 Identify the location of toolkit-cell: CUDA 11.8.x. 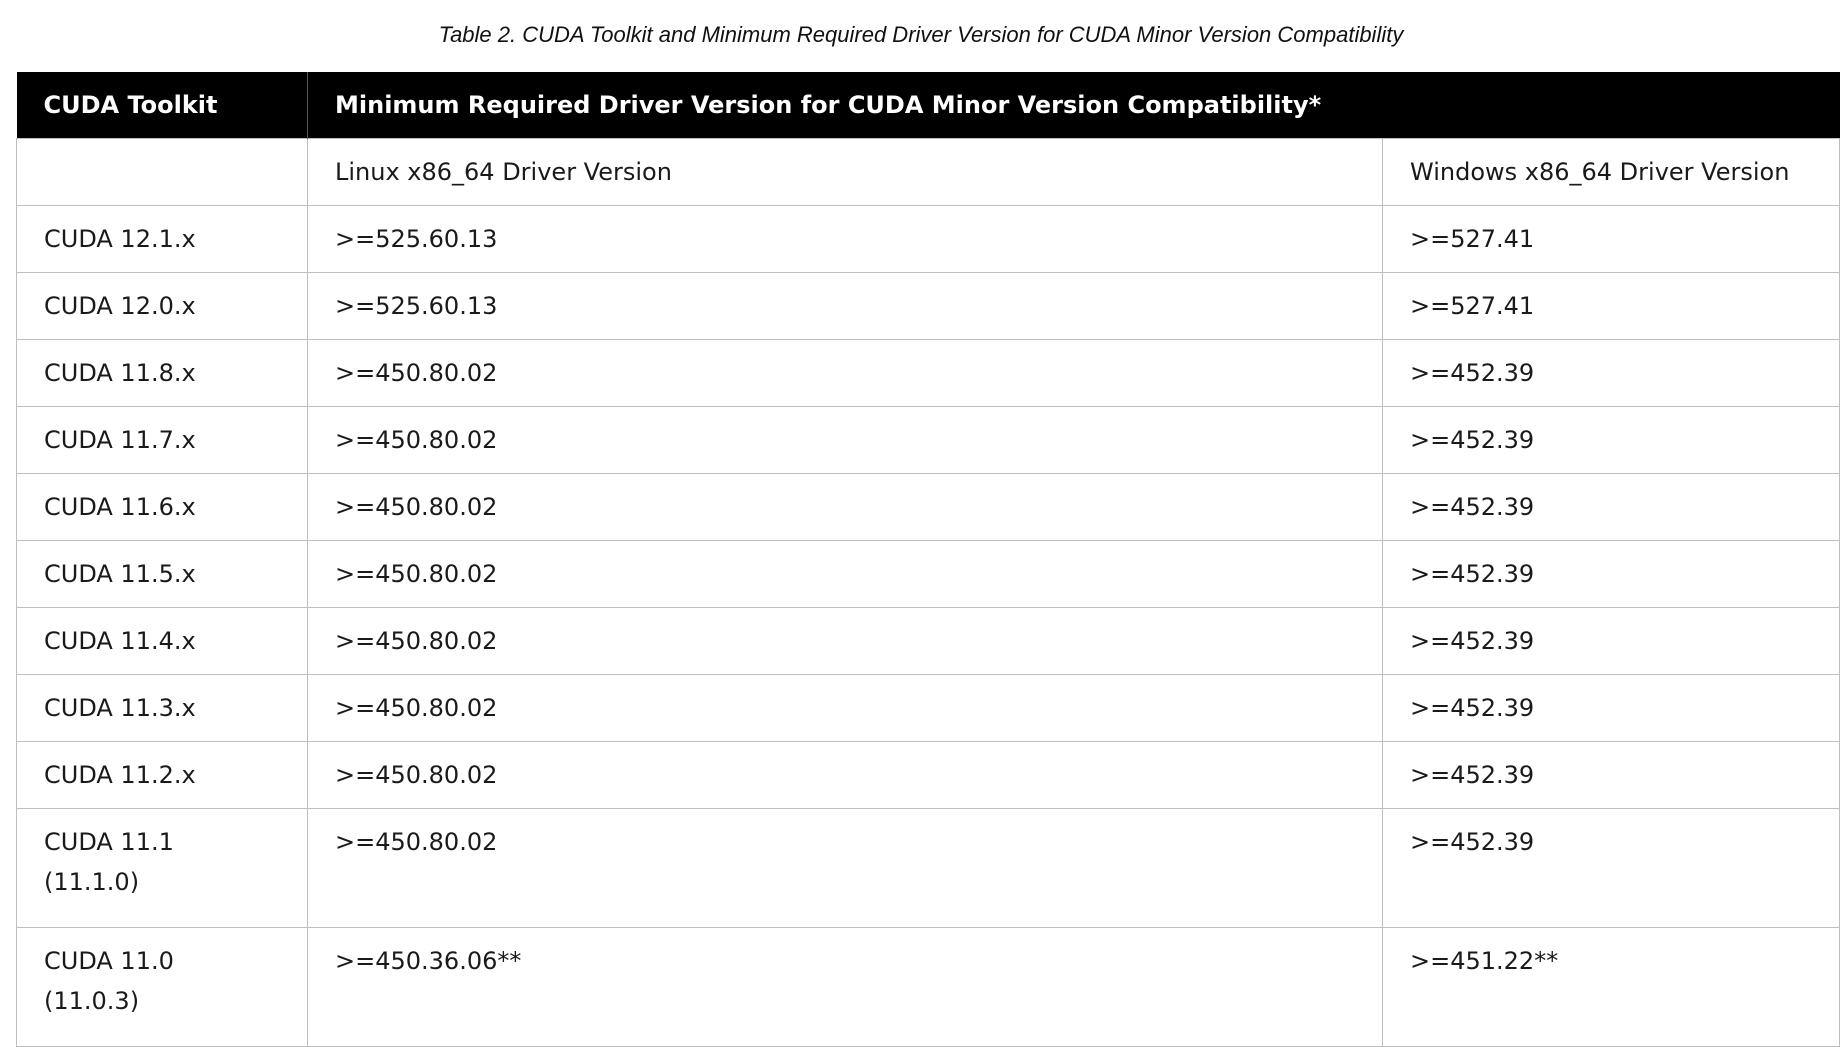
(162, 373).